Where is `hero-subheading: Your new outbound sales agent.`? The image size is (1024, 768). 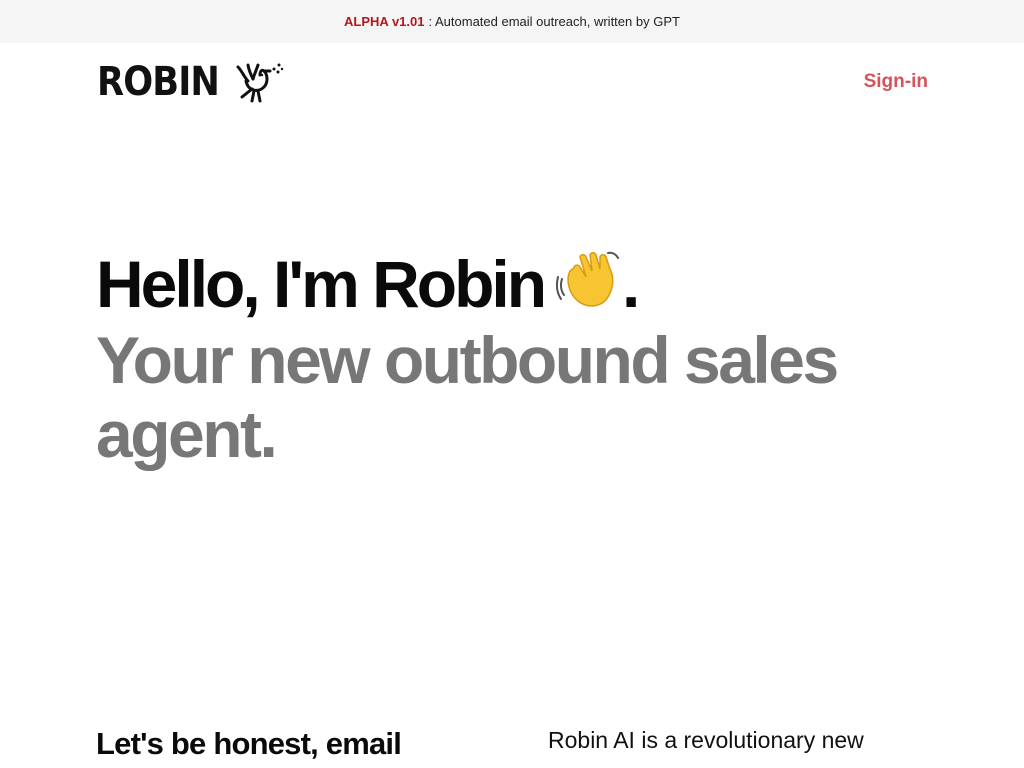
hero-subheading: Your new outbound sales agent. is located at coordinates (467, 397).